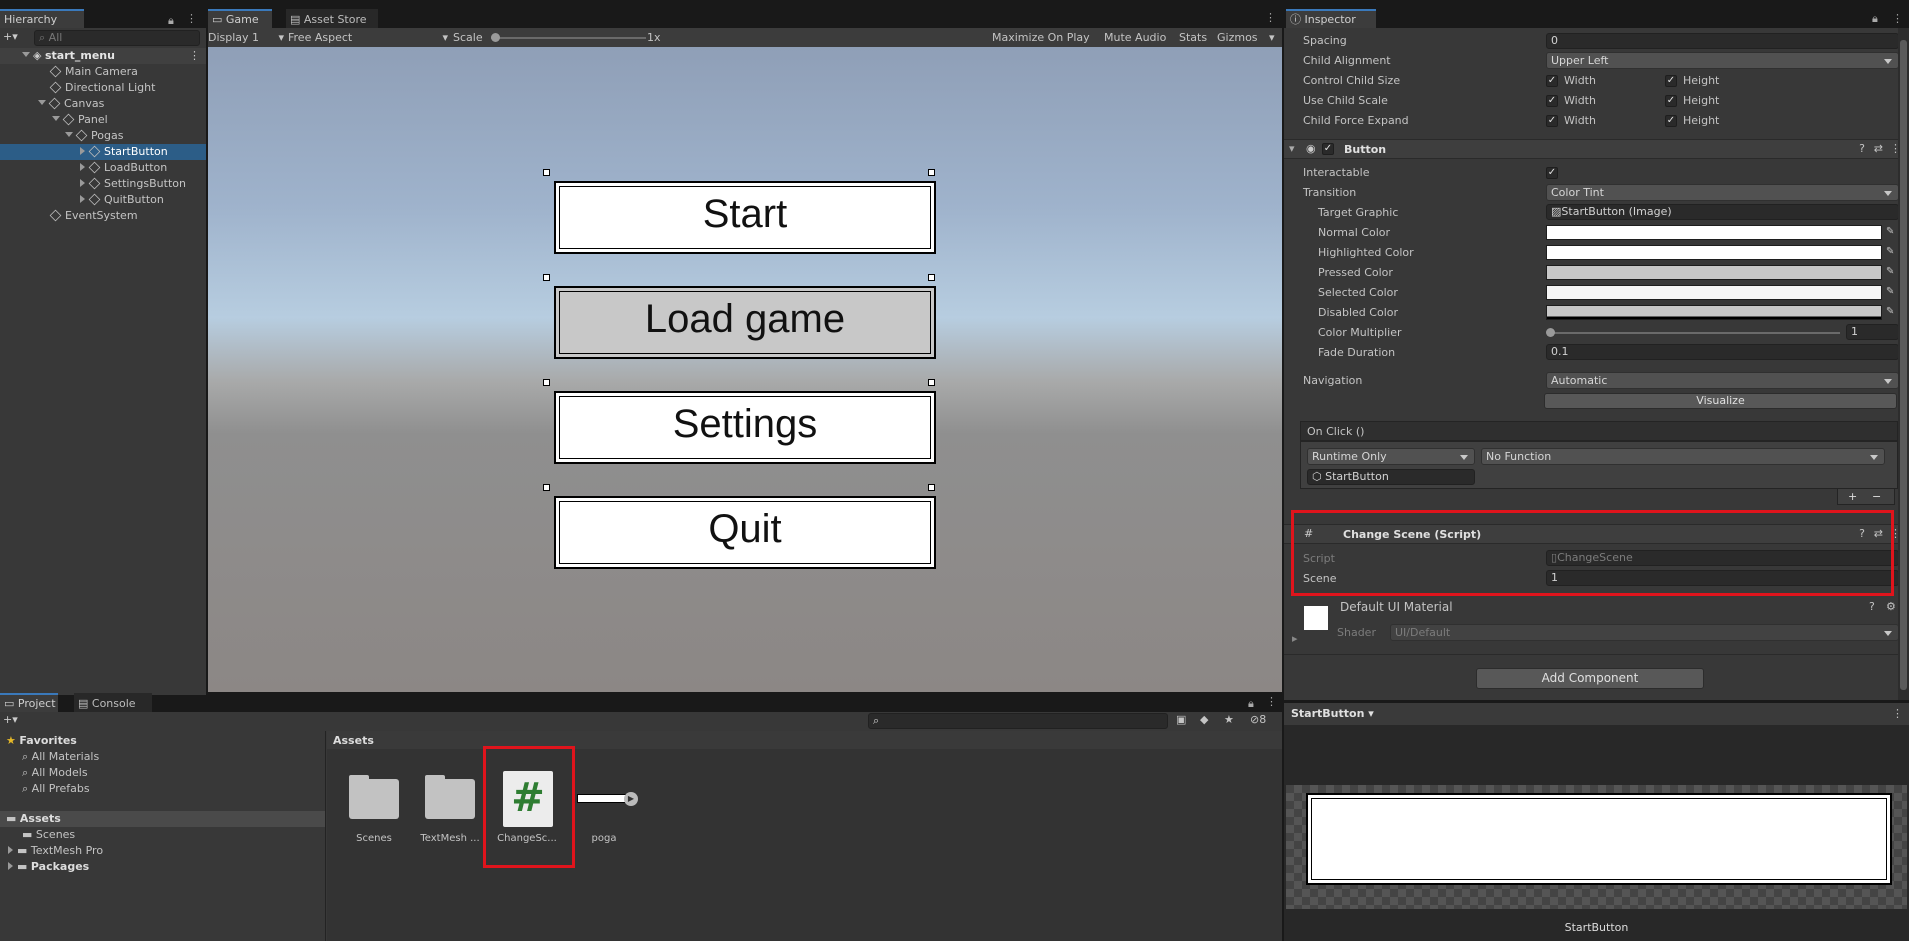 This screenshot has width=1909, height=941. What do you see at coordinates (450, 802) in the screenshot?
I see `asset-folder-textmesh` at bounding box center [450, 802].